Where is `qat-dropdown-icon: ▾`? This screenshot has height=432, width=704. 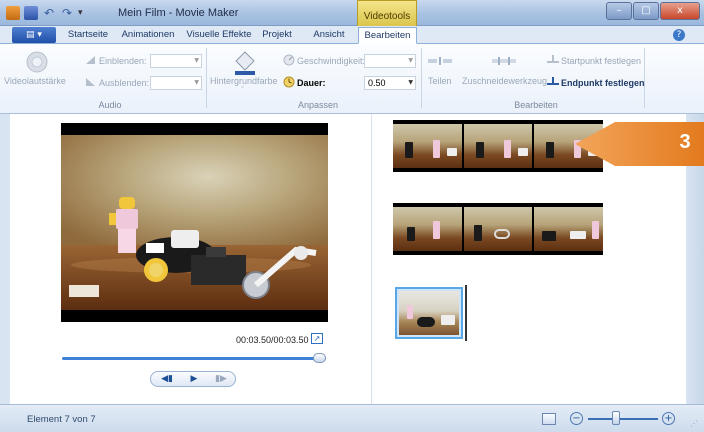 qat-dropdown-icon: ▾ is located at coordinates (80, 13).